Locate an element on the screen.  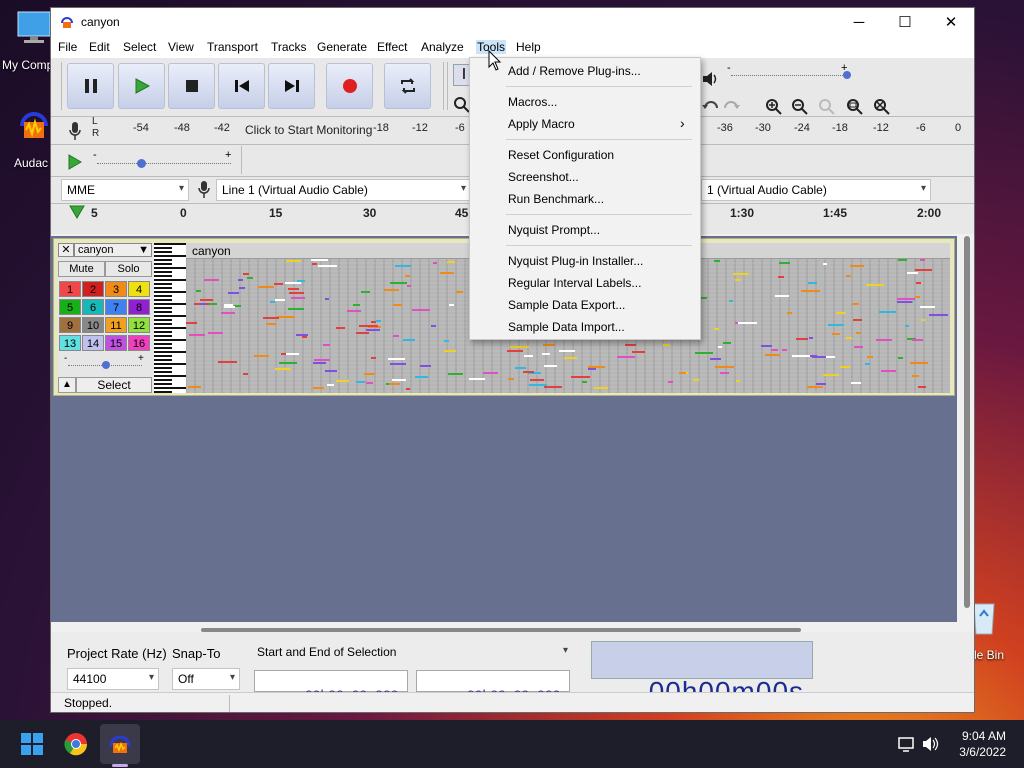
stop-button is located at coordinates (191, 86).